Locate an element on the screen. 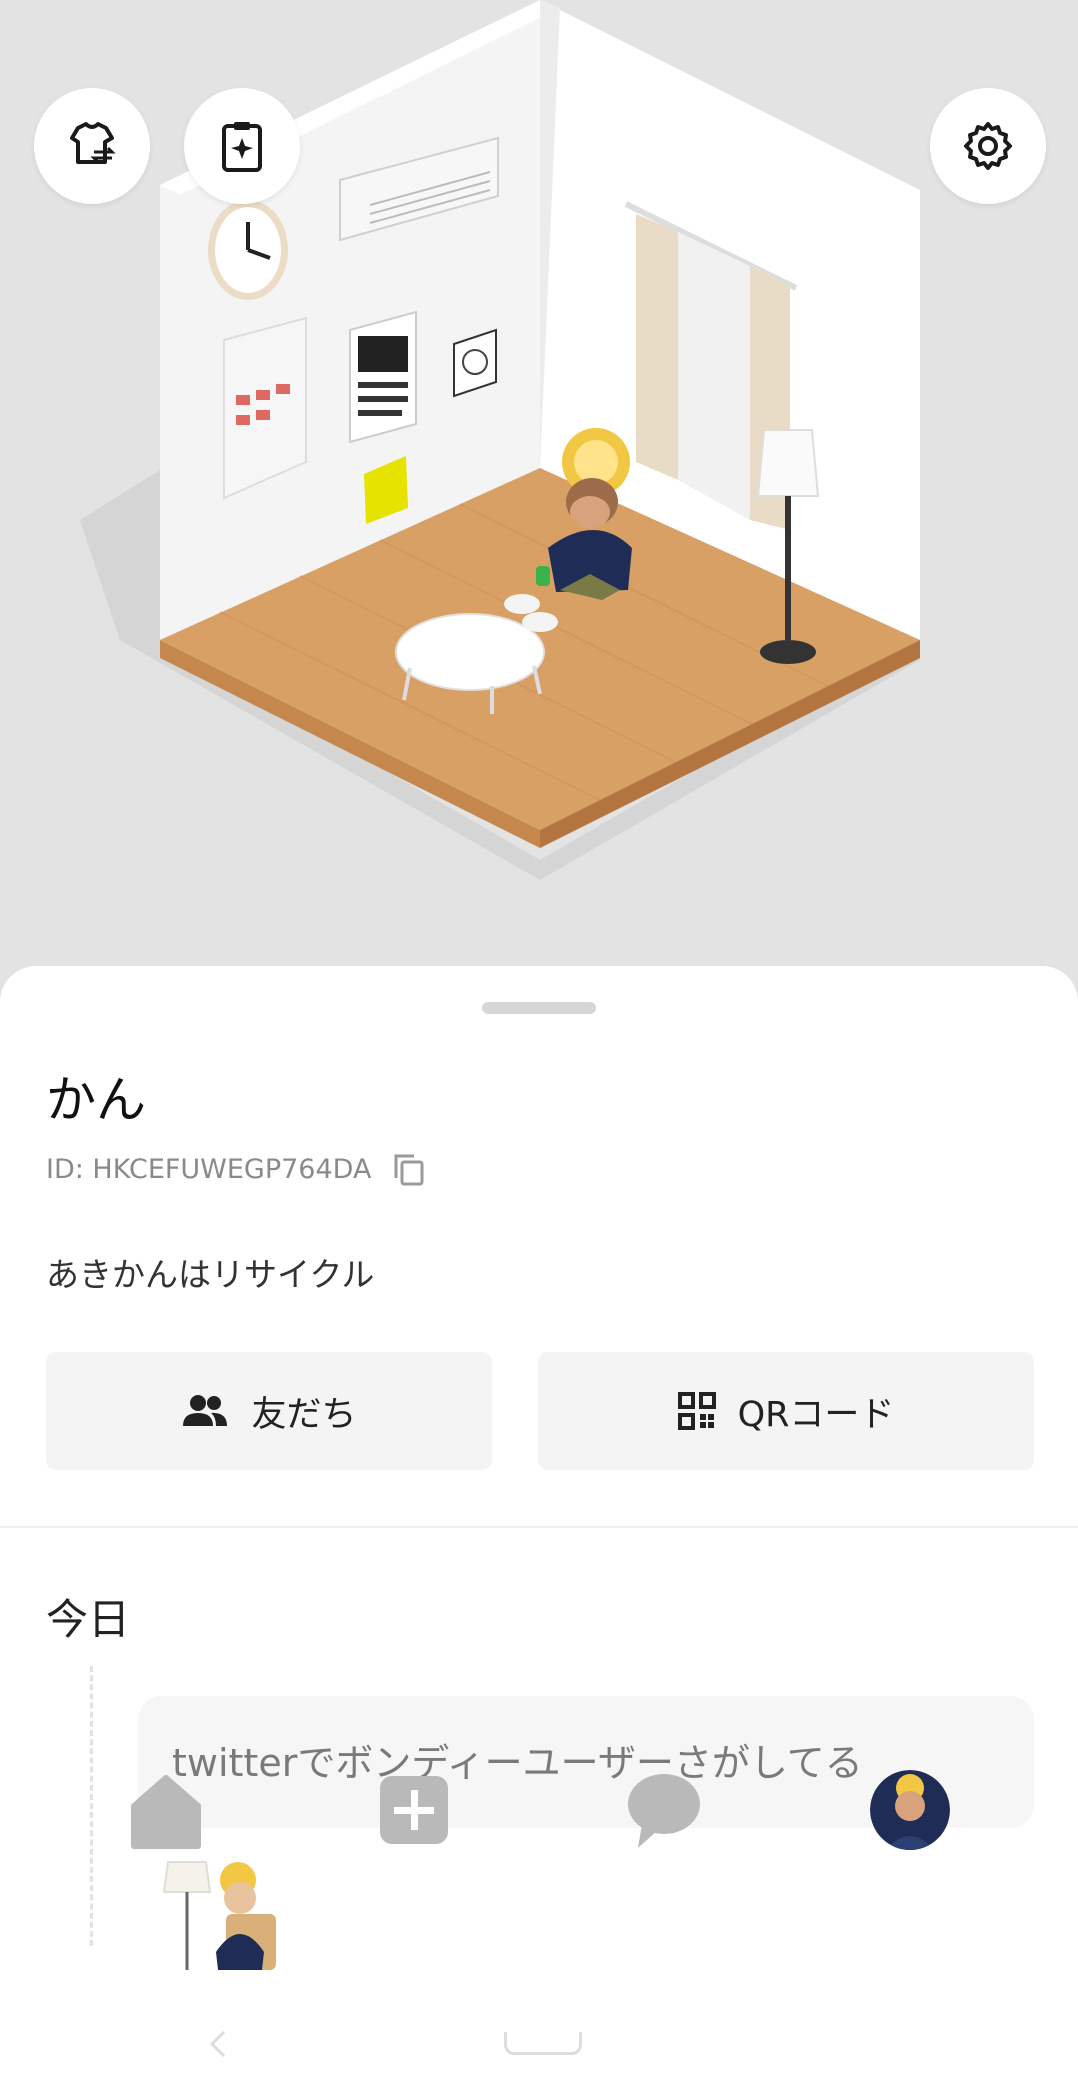 Image resolution: width=1078 pixels, height=2099 pixels. qr-label: QRコード is located at coordinates (816, 1414).